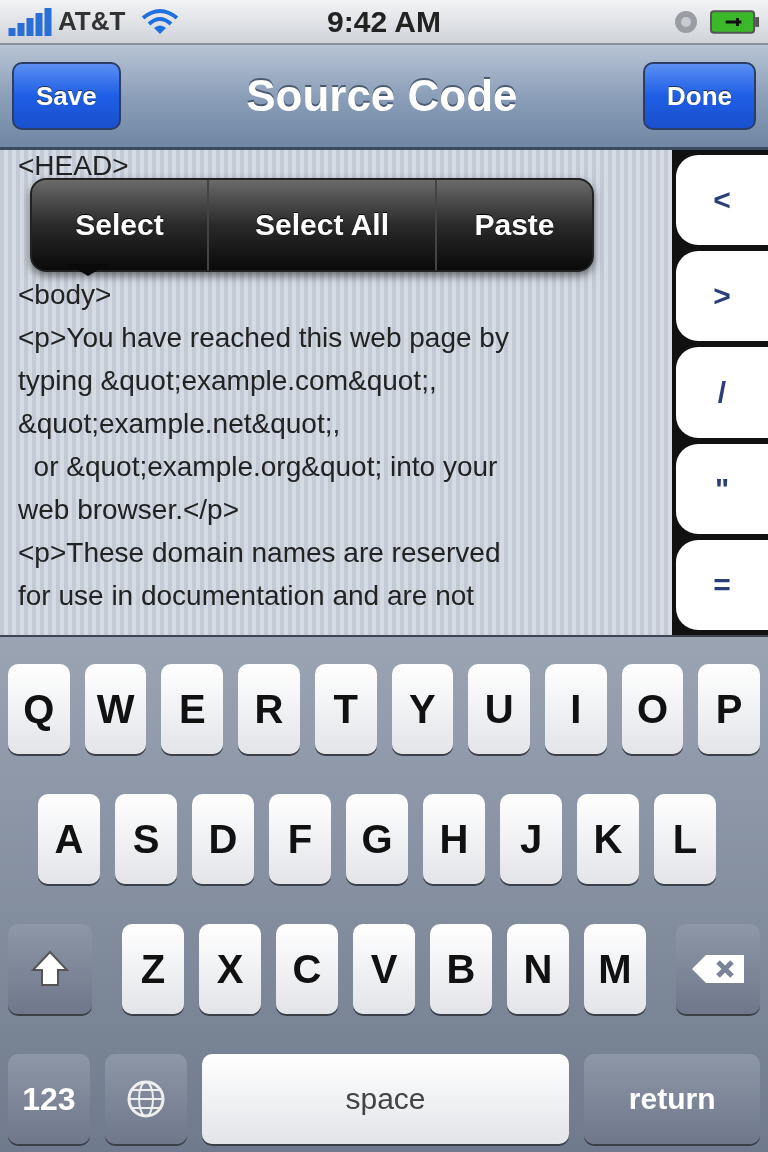 The height and width of the screenshot is (1152, 768). I want to click on symbol-key: =, so click(722, 584).